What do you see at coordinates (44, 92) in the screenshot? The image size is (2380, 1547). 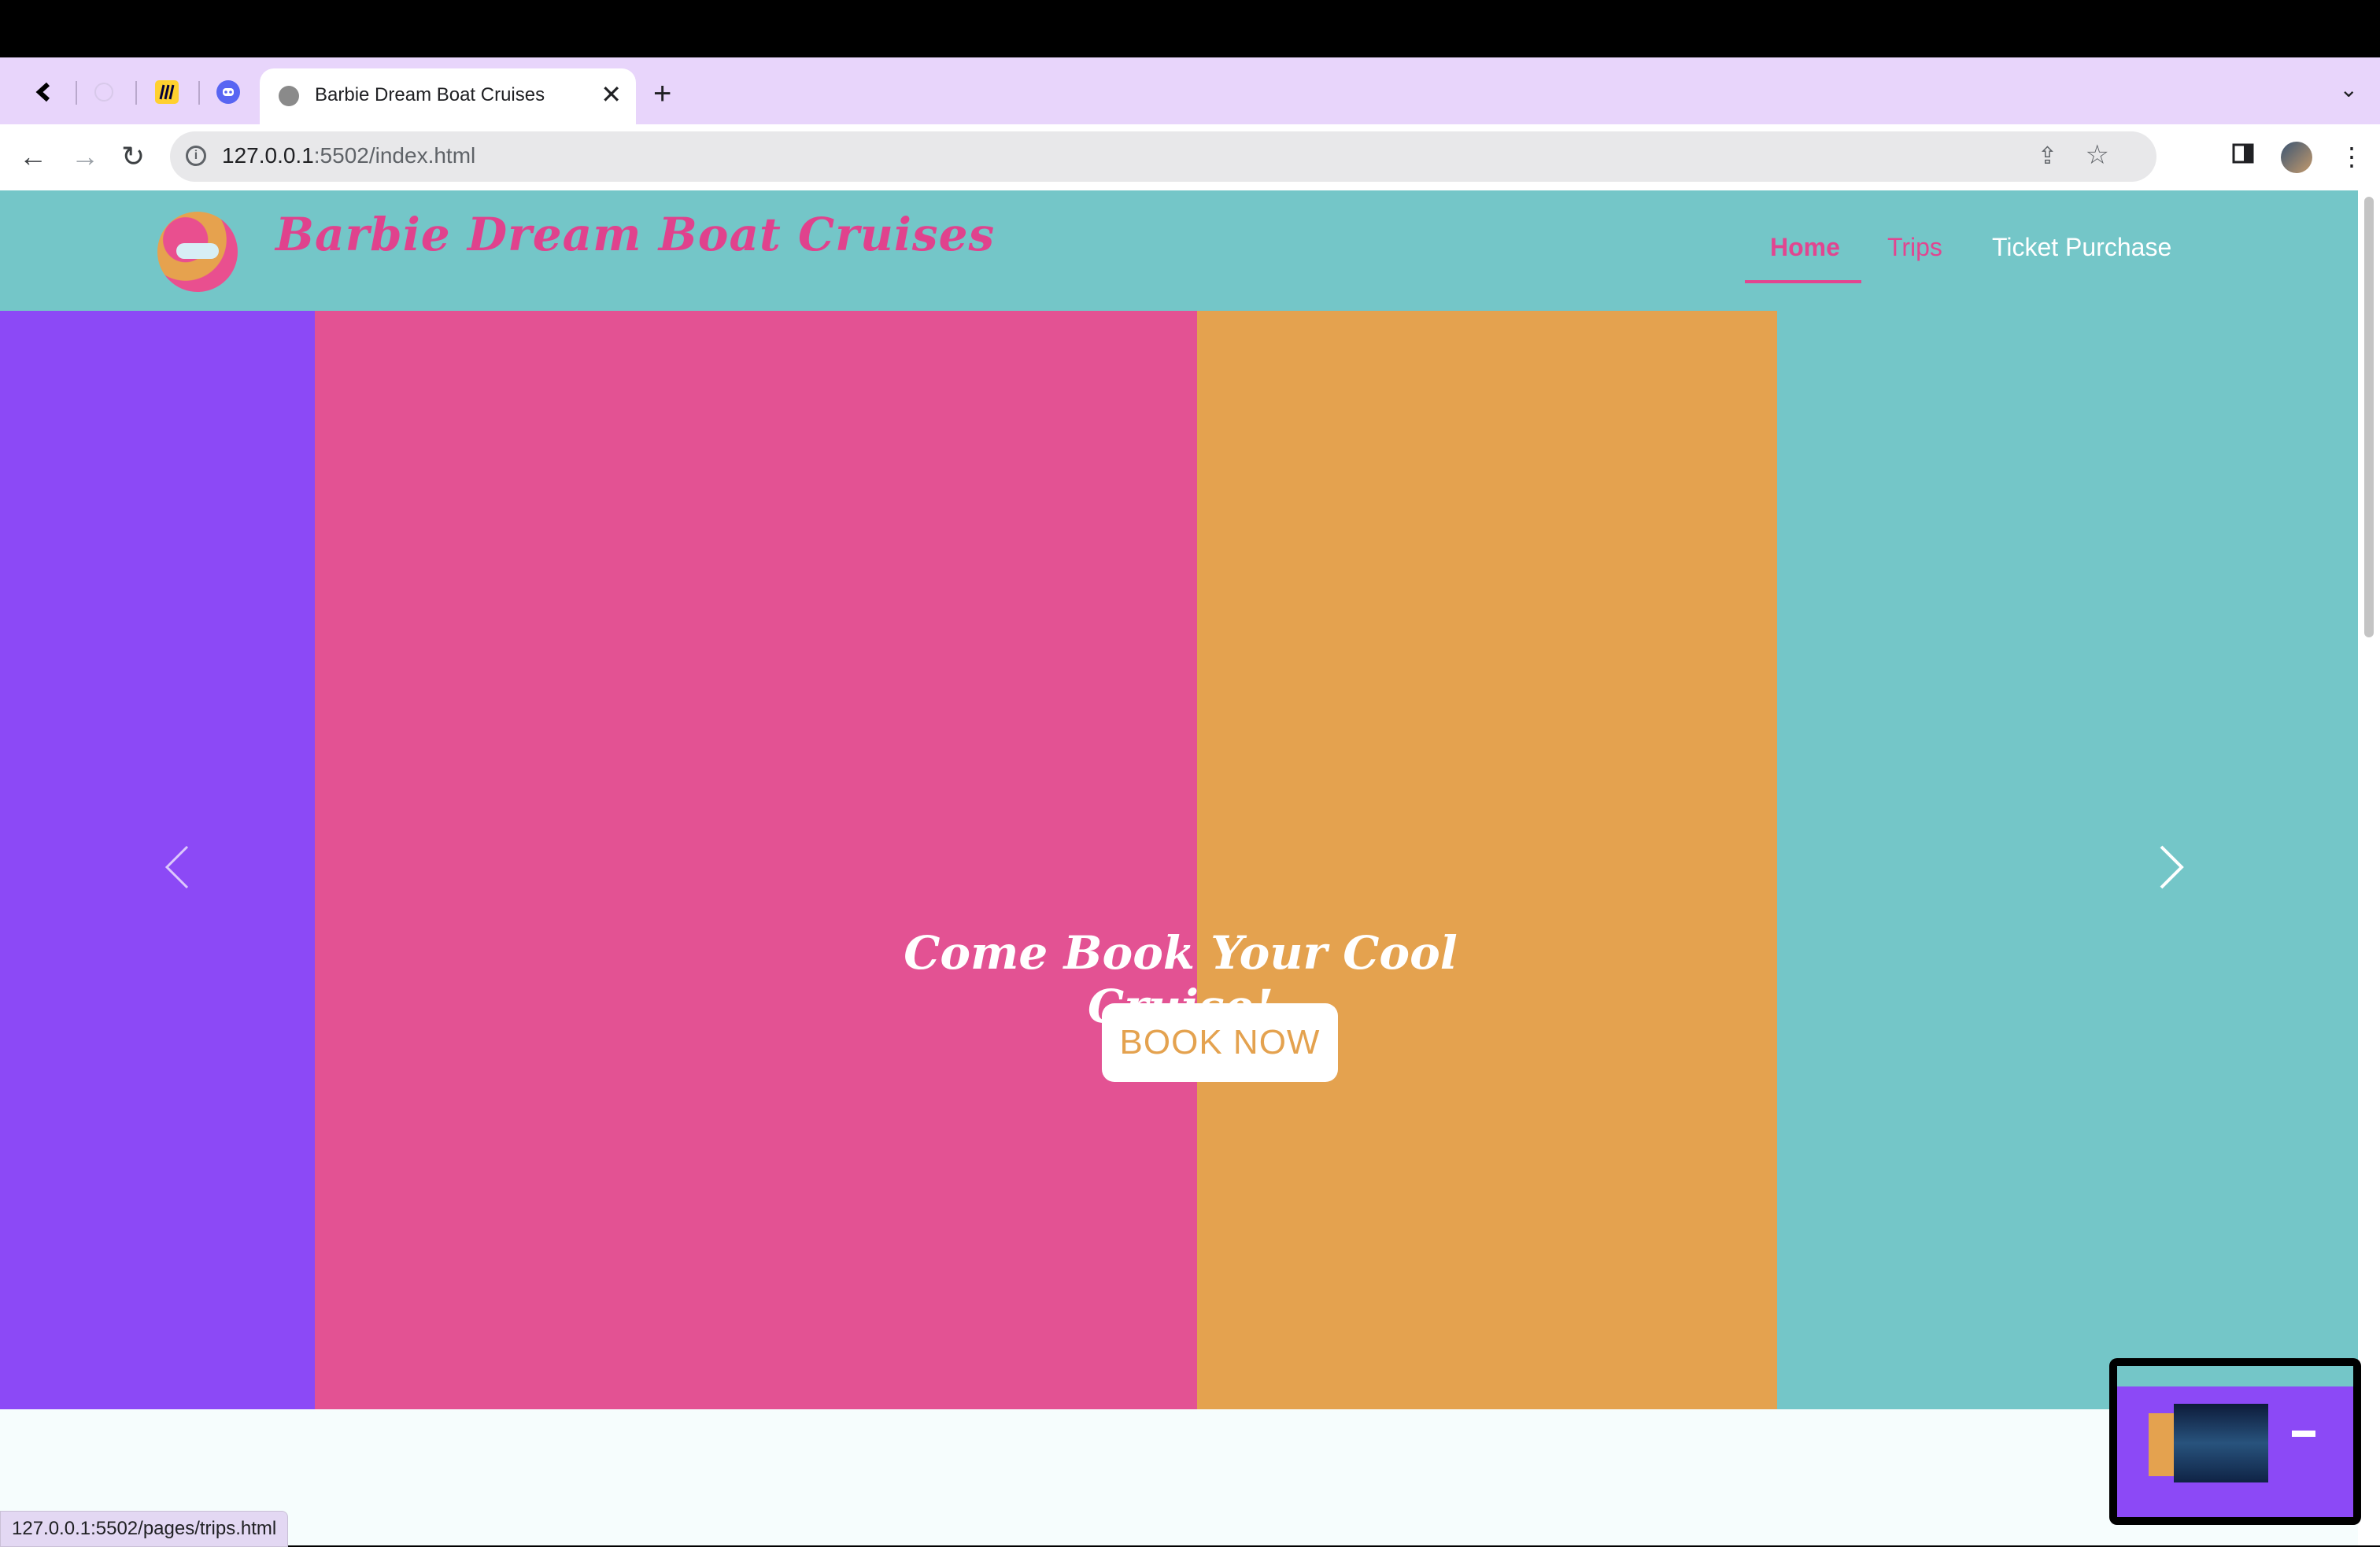 I see `back-arrow-tab-icon` at bounding box center [44, 92].